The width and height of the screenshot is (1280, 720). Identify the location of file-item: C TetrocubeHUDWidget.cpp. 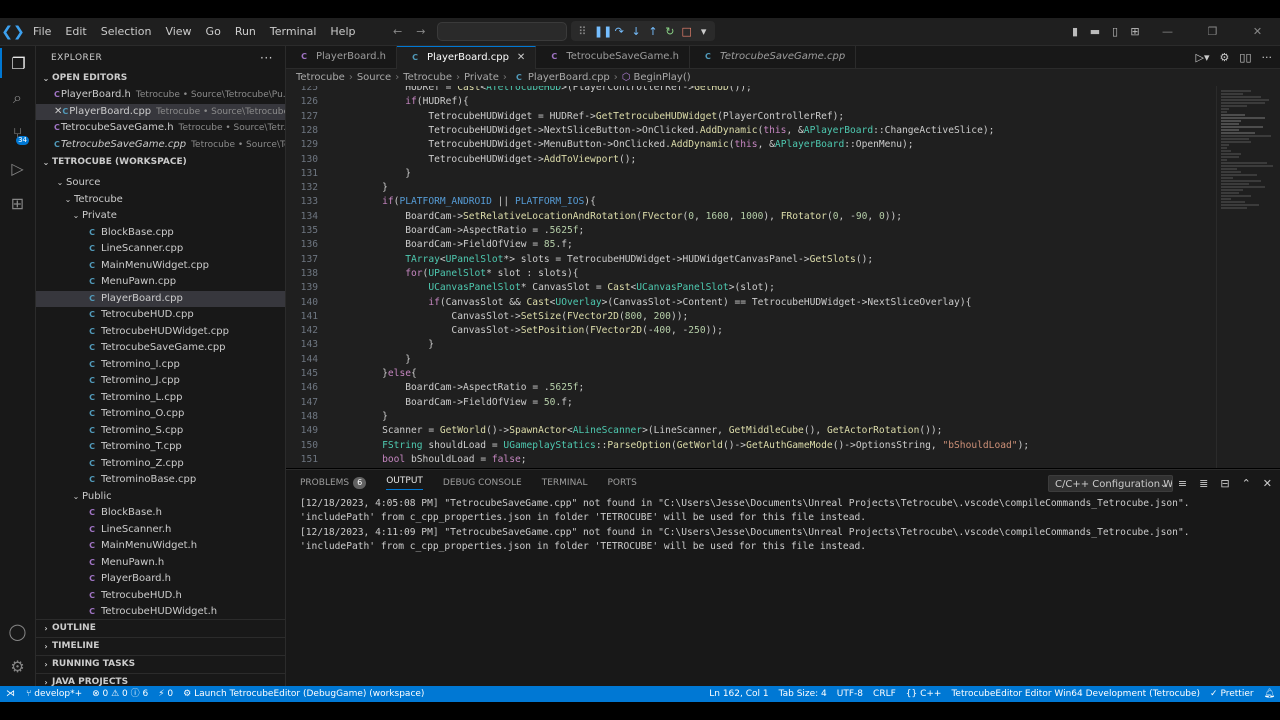
(160, 332).